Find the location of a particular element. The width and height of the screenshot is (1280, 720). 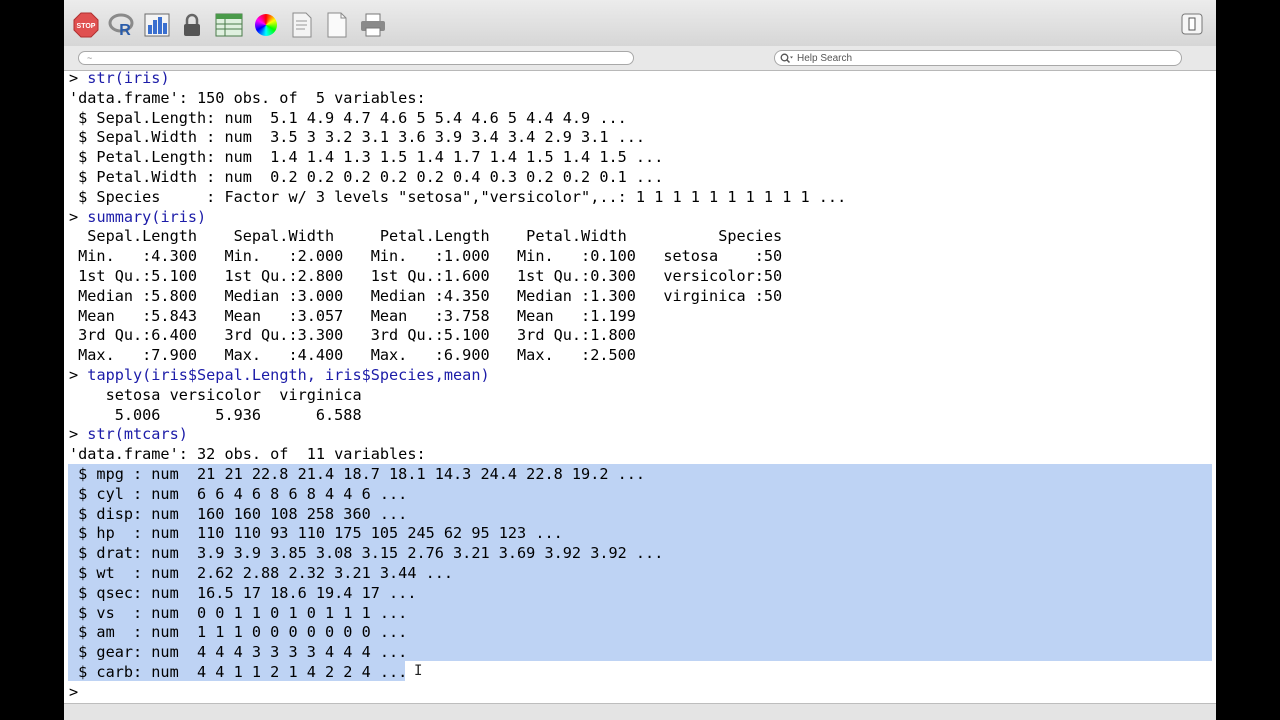

document-edit-icon is located at coordinates (302, 25).